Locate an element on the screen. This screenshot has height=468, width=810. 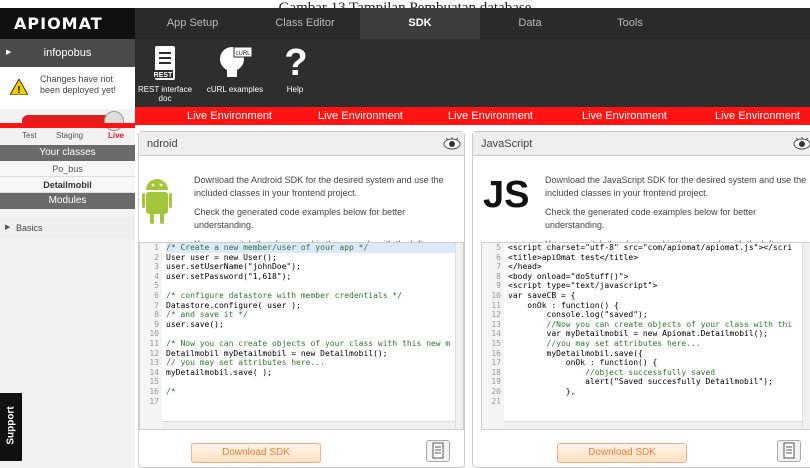
deploy-warning: ! Changes have not been deployed yet! is located at coordinates (67, 88).